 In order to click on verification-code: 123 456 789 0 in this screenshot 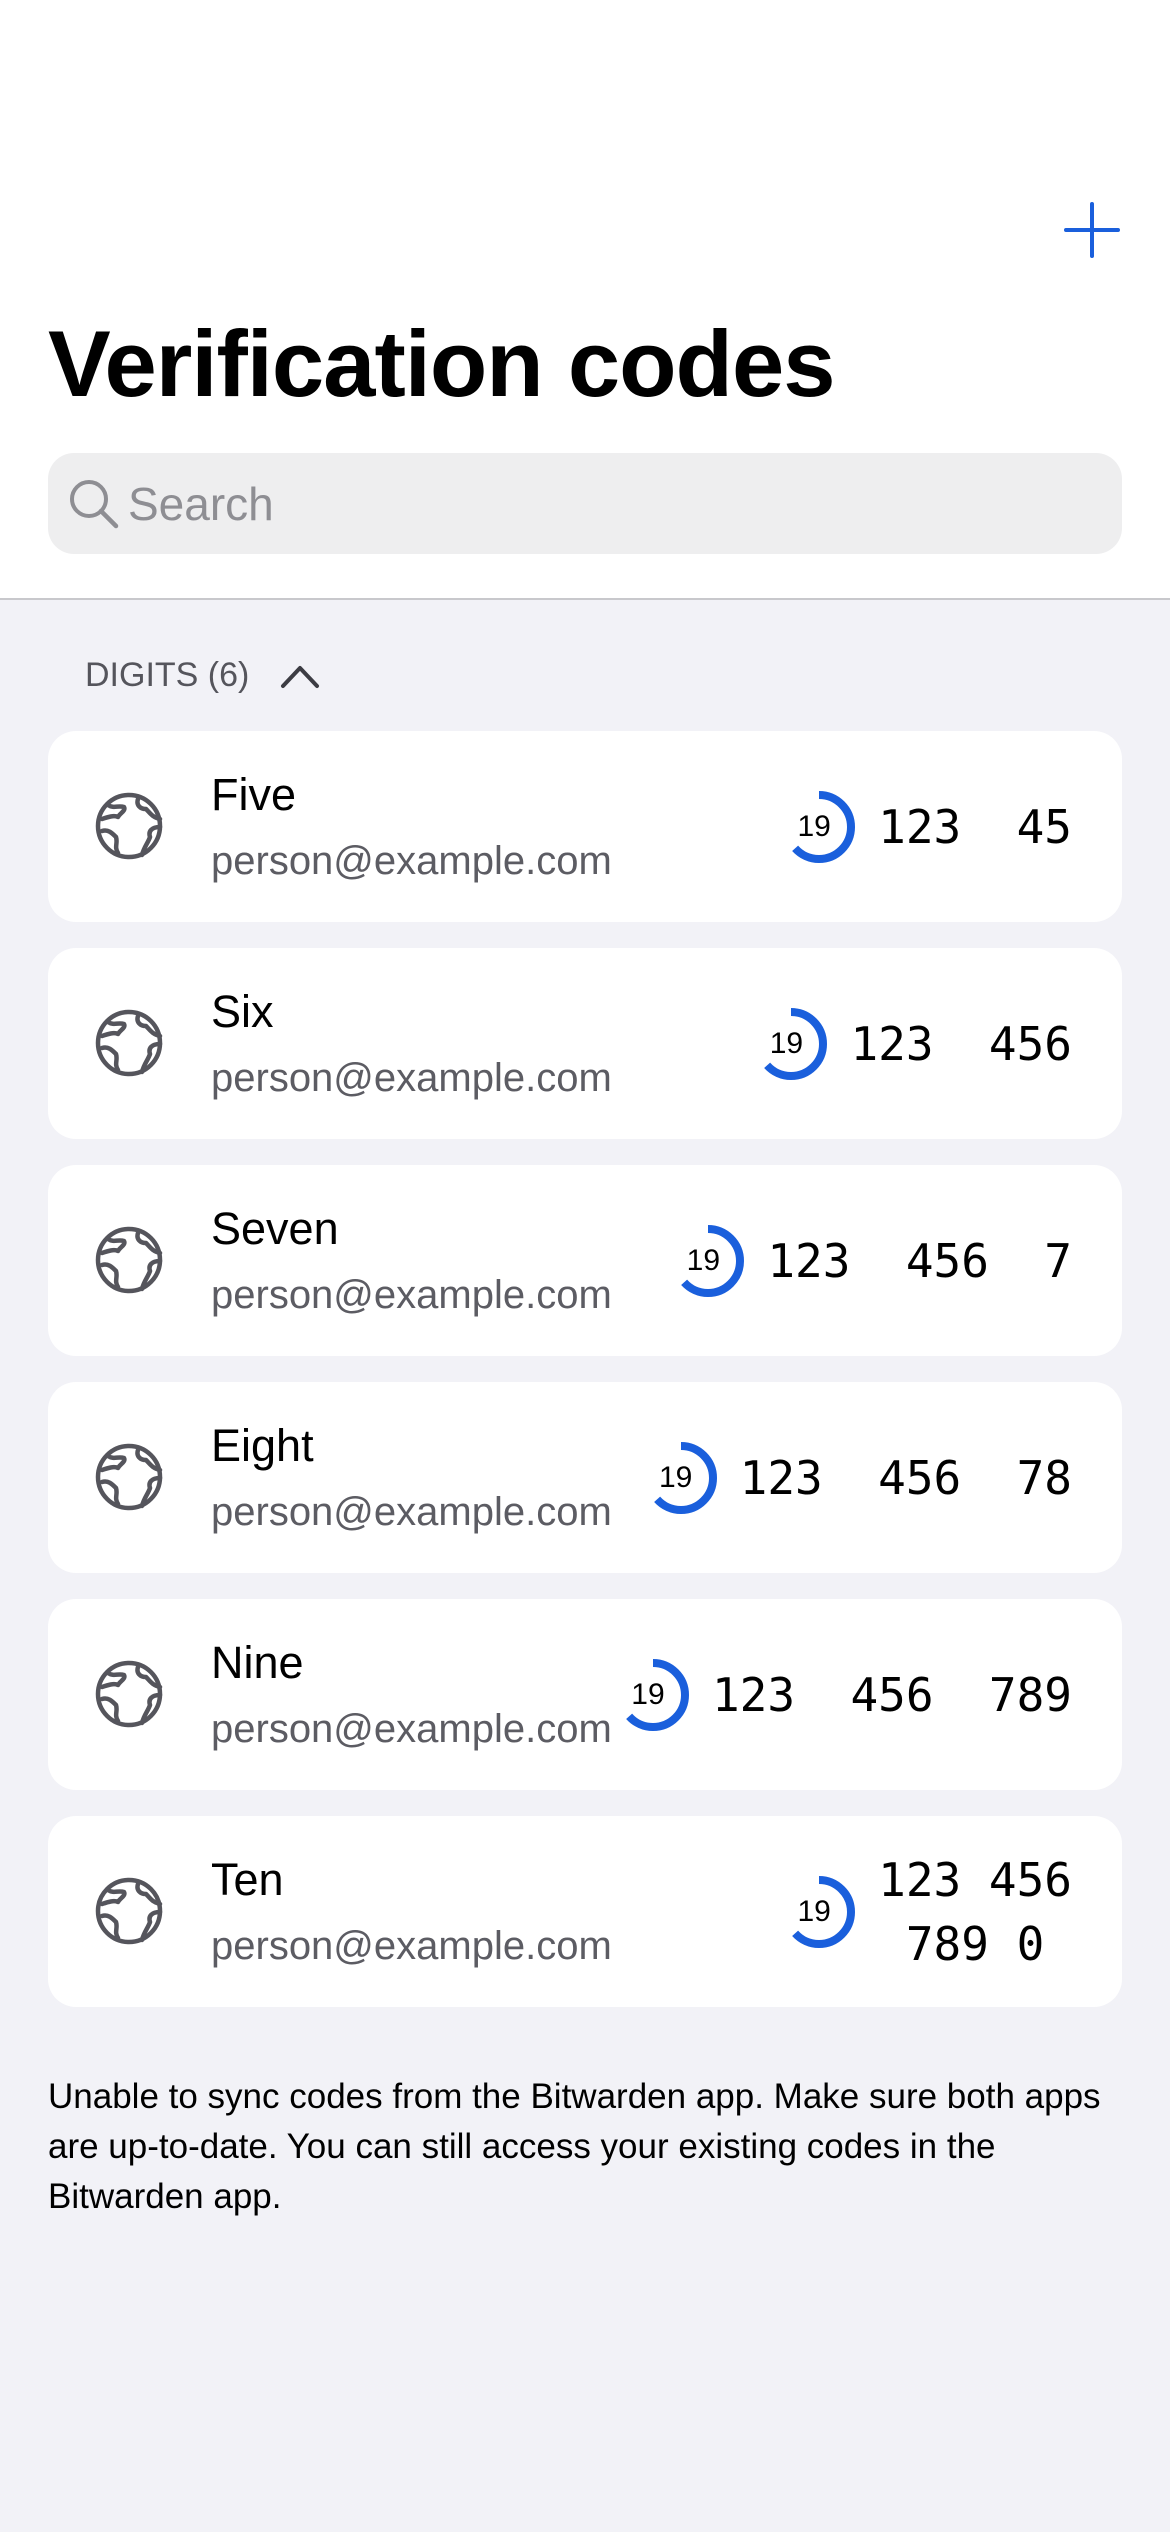, I will do `click(975, 1912)`.